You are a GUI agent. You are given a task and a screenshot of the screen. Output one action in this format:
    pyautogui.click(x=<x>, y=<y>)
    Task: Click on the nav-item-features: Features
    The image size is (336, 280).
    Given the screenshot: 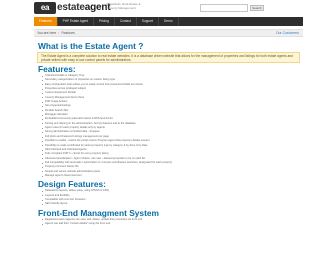 What is the action you would take?
    pyautogui.click(x=46, y=21)
    